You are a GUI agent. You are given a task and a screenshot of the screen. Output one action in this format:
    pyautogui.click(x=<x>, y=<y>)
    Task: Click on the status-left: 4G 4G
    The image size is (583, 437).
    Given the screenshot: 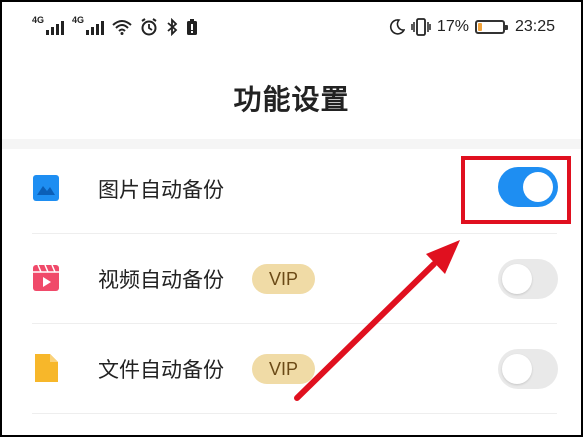 What is the action you would take?
    pyautogui.click(x=115, y=25)
    